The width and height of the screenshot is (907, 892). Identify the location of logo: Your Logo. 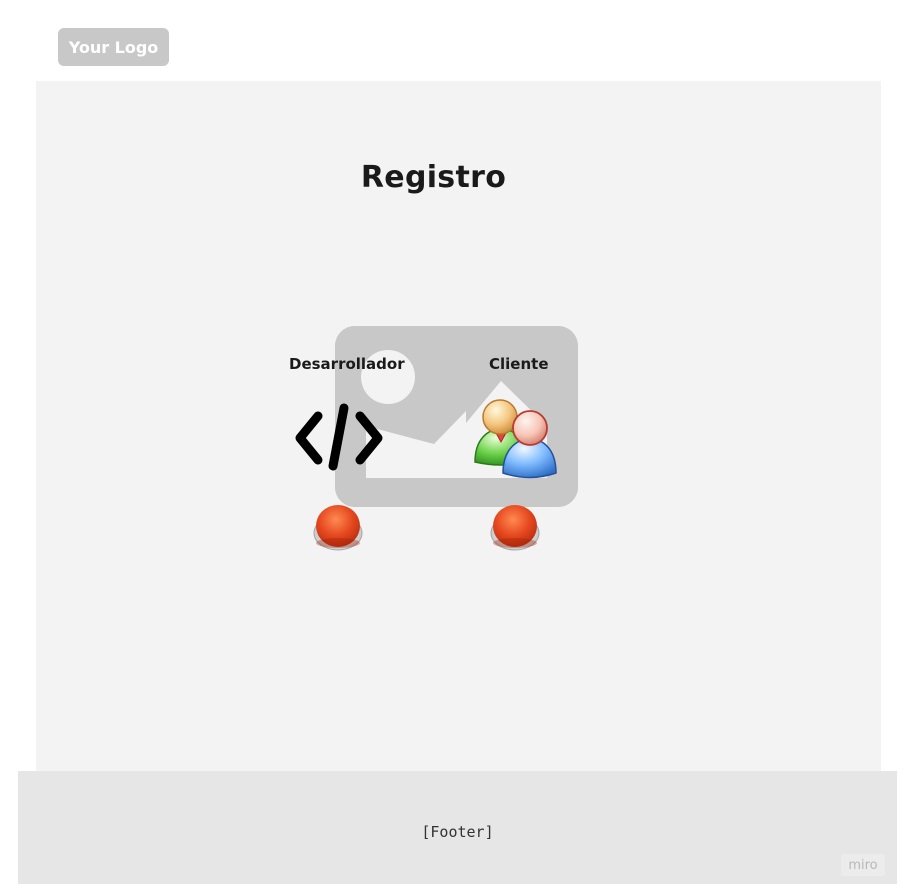
(113, 47).